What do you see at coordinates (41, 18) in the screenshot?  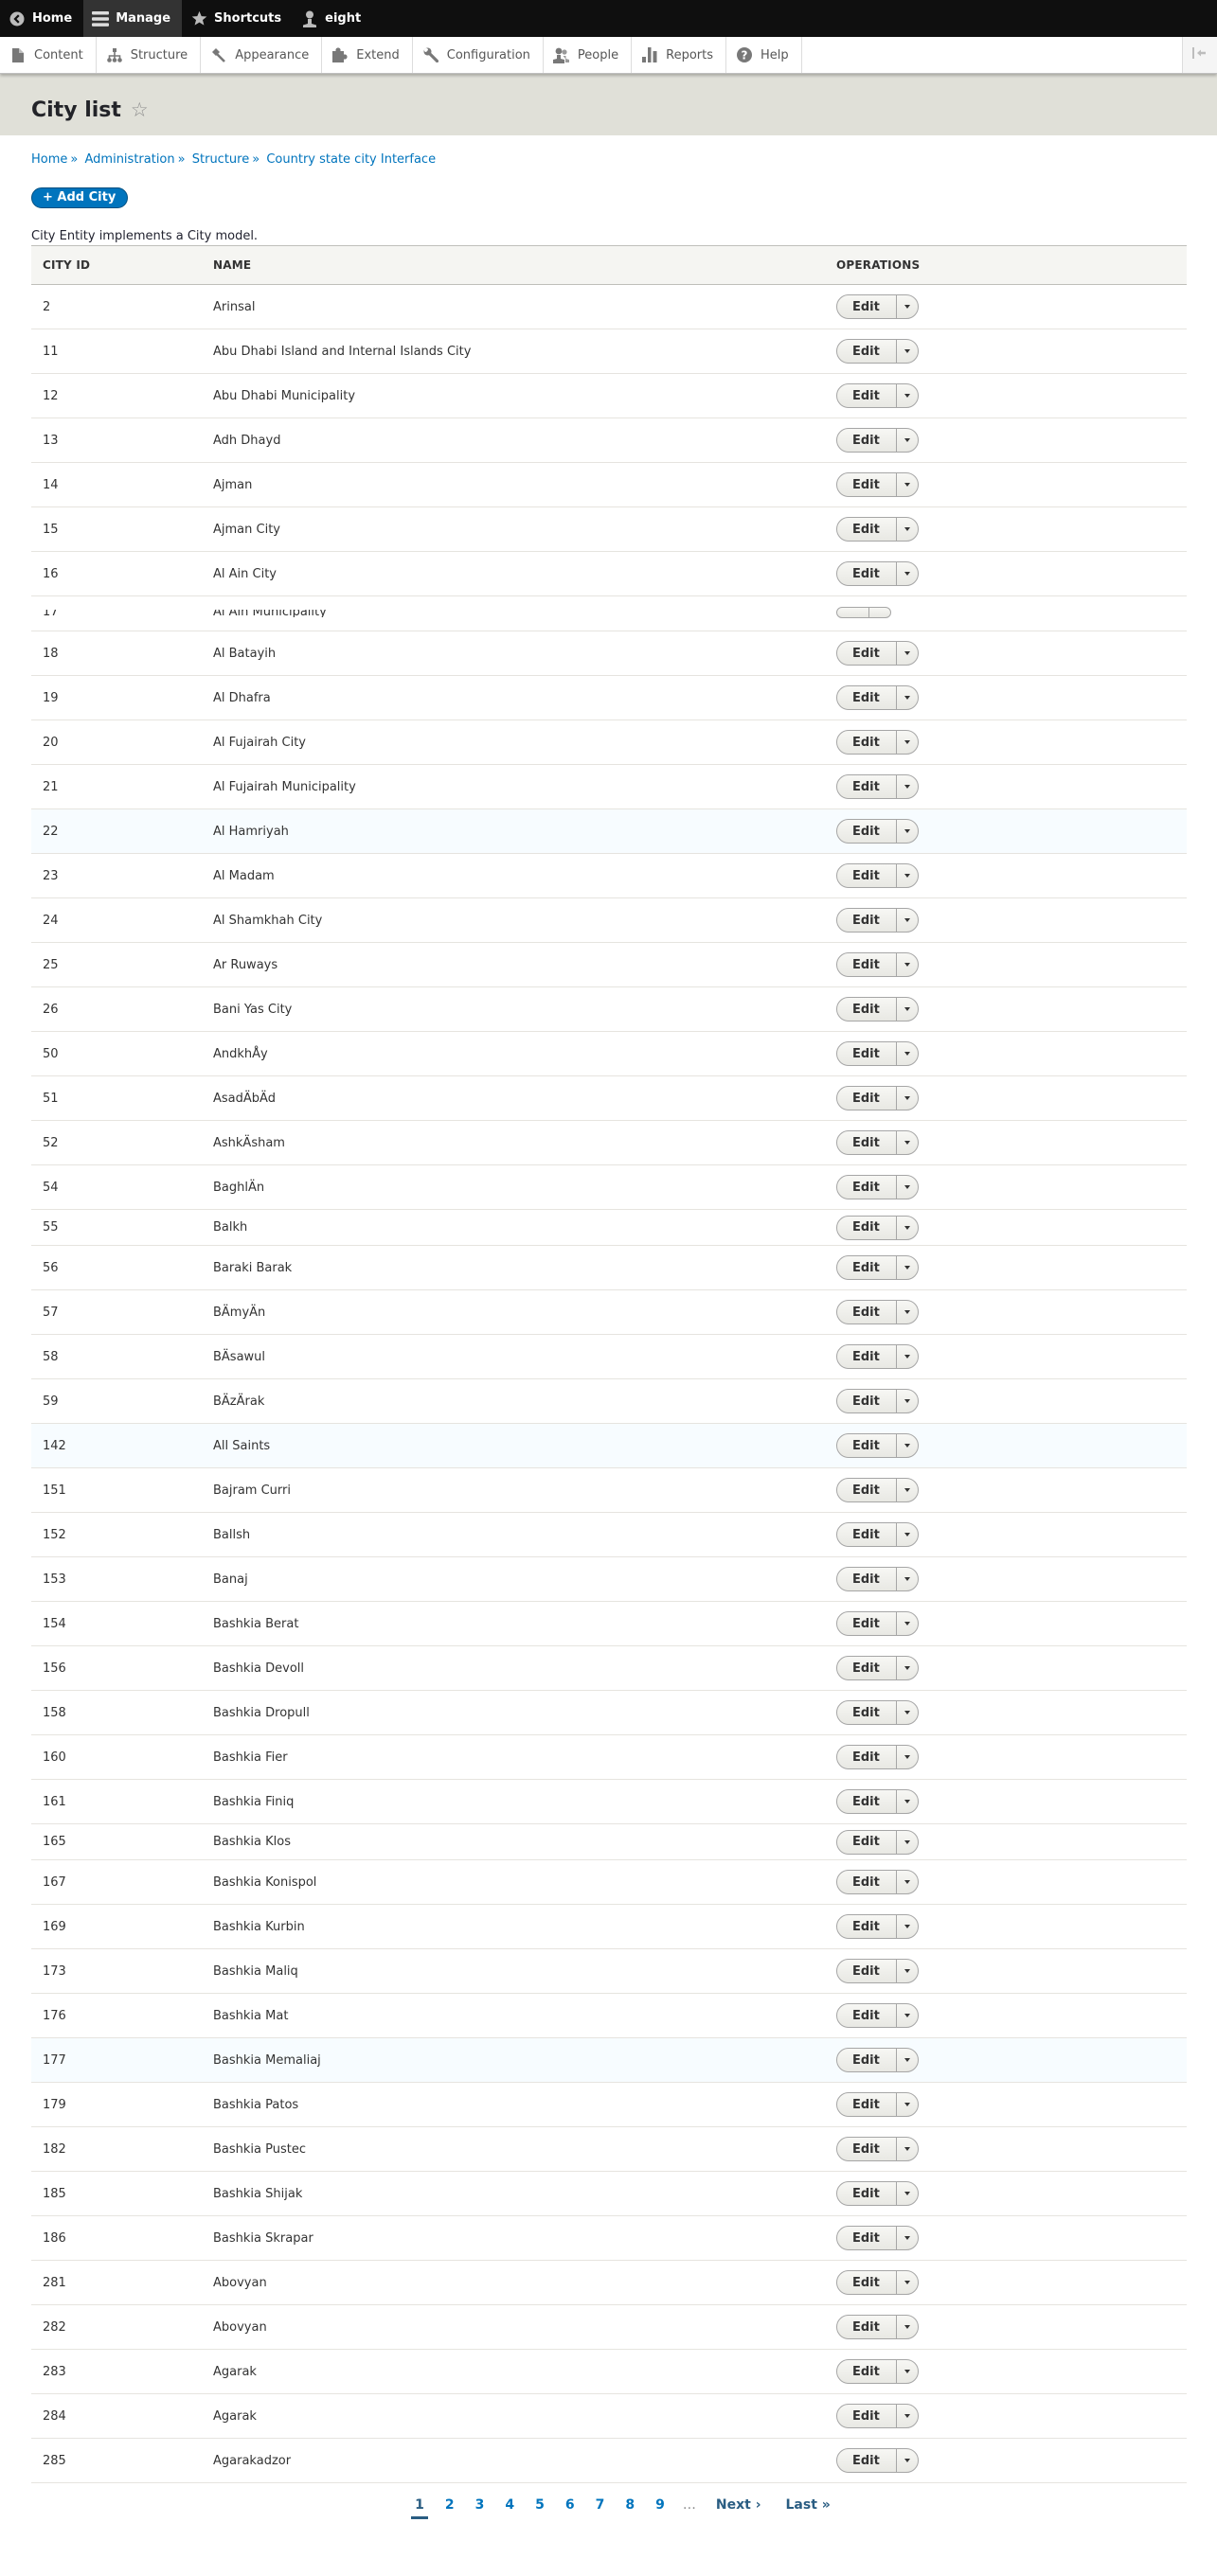 I see `toolbar-home: Home` at bounding box center [41, 18].